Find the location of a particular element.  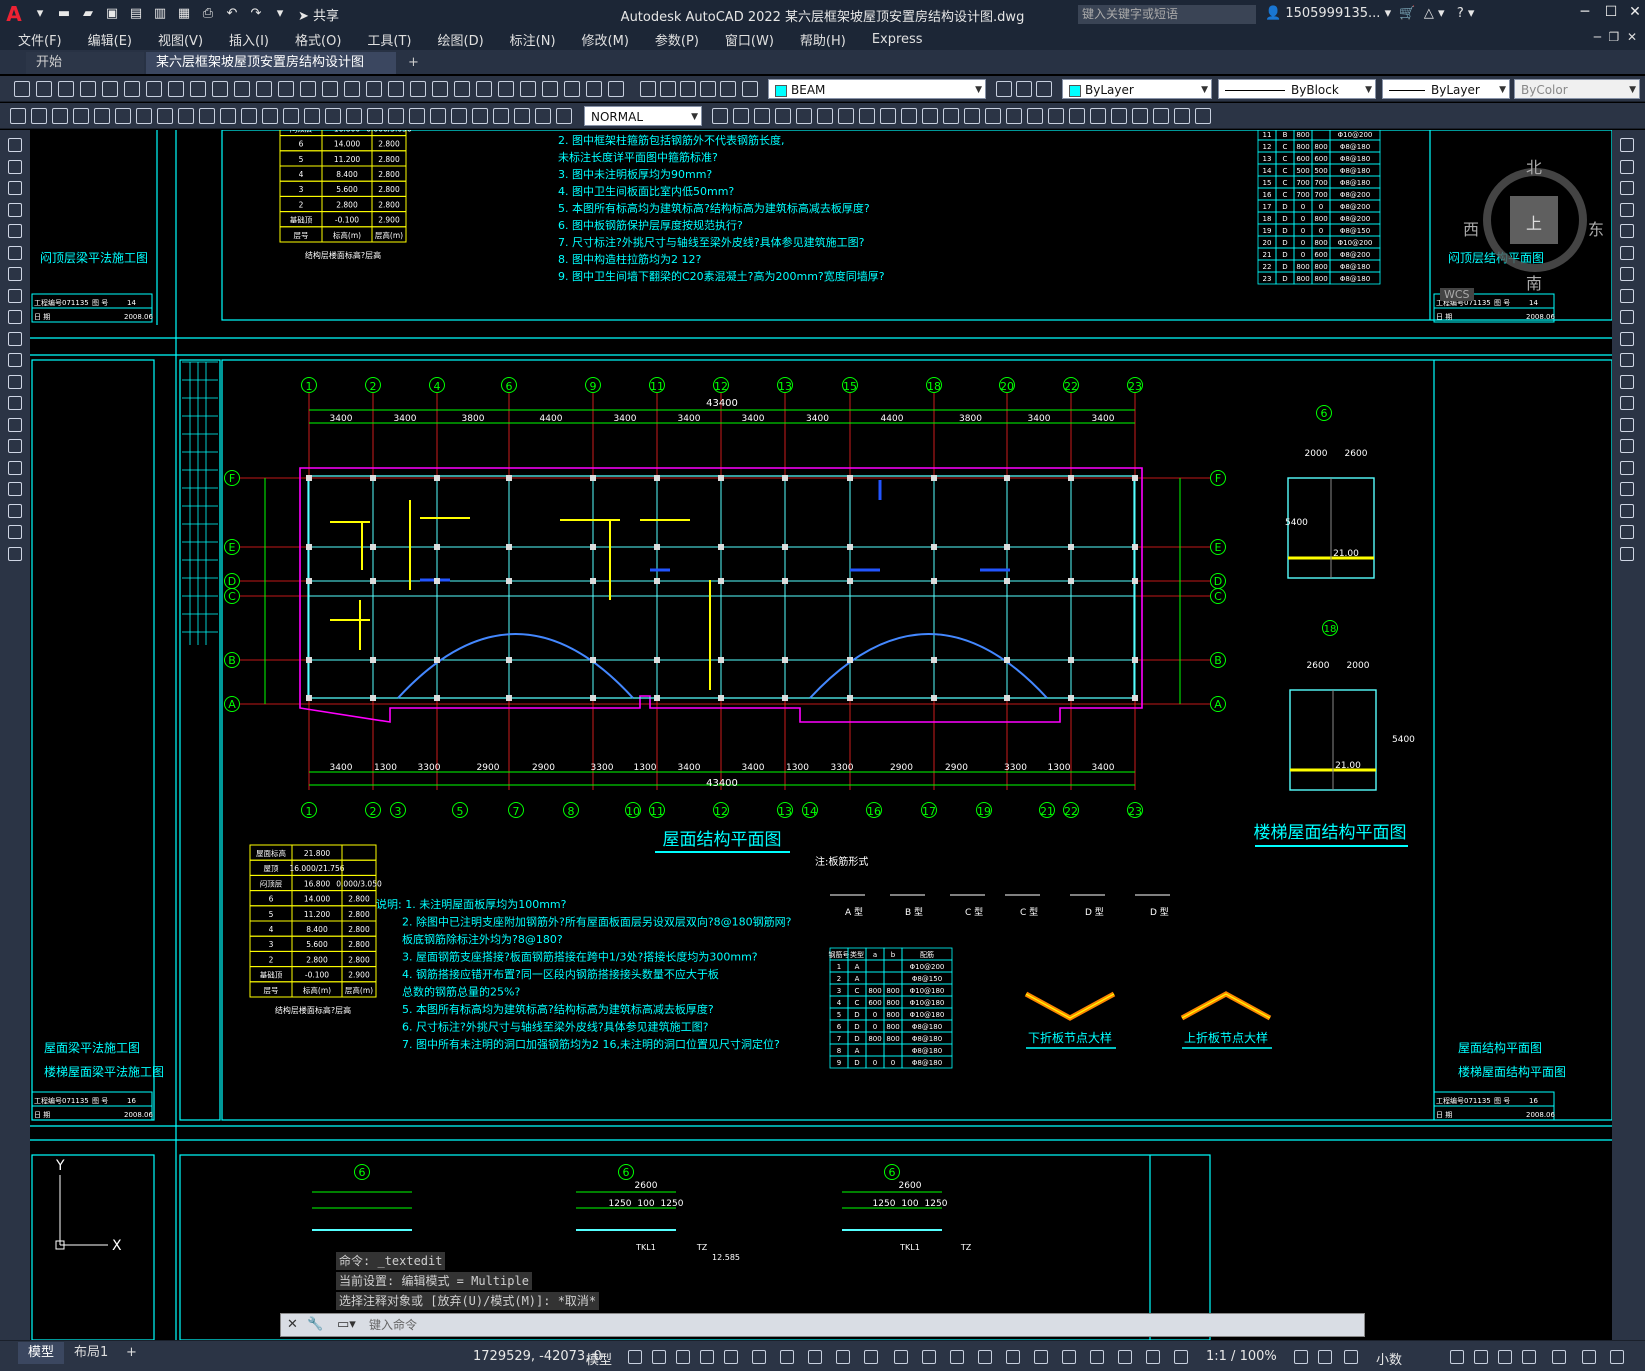

menu-express: Express is located at coordinates (897, 39).